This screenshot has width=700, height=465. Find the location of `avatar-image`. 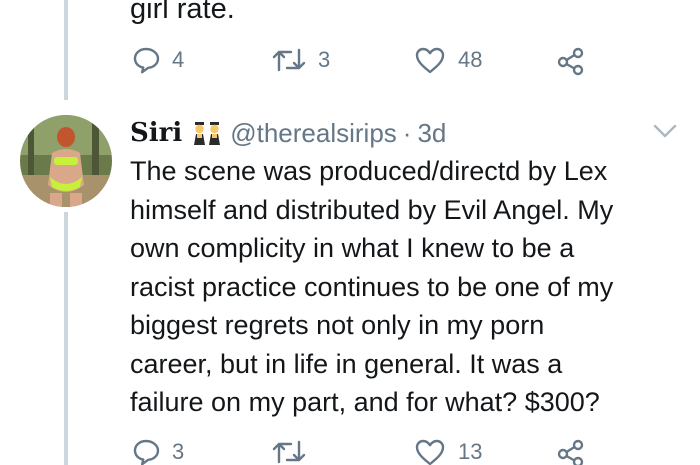

avatar-image is located at coordinates (66, 161).